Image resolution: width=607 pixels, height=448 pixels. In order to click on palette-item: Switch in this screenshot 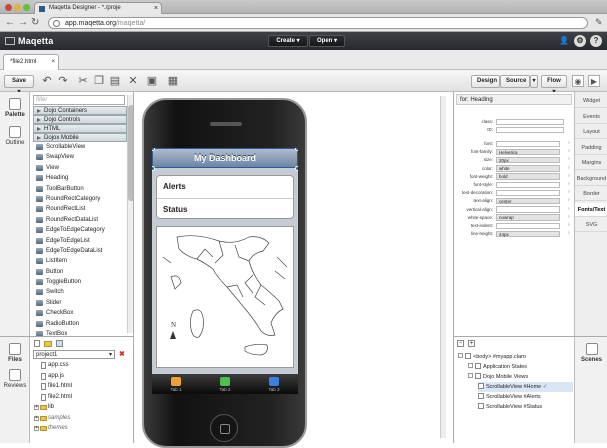, I will do `click(80, 292)`.